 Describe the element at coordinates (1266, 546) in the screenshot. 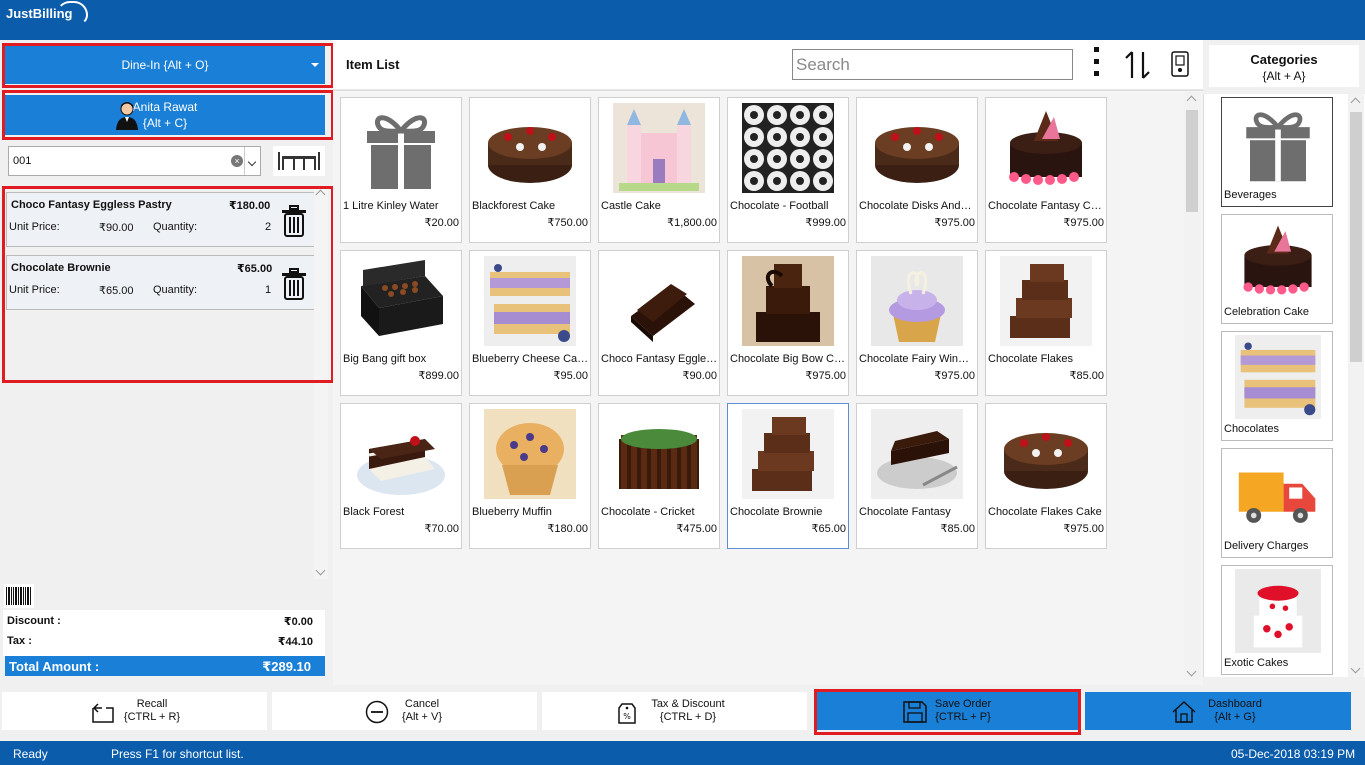

I see `category-name: Delivery Charges` at that location.